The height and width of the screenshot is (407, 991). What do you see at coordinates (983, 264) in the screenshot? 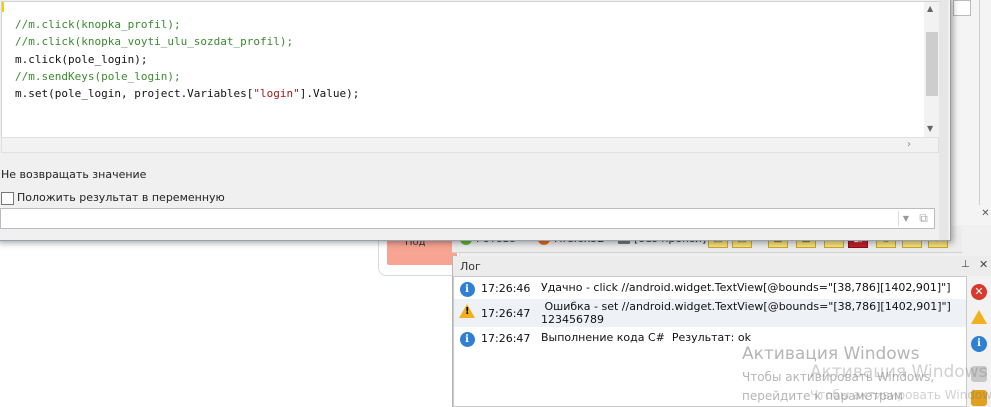
I see `close-log-icon: ✕` at bounding box center [983, 264].